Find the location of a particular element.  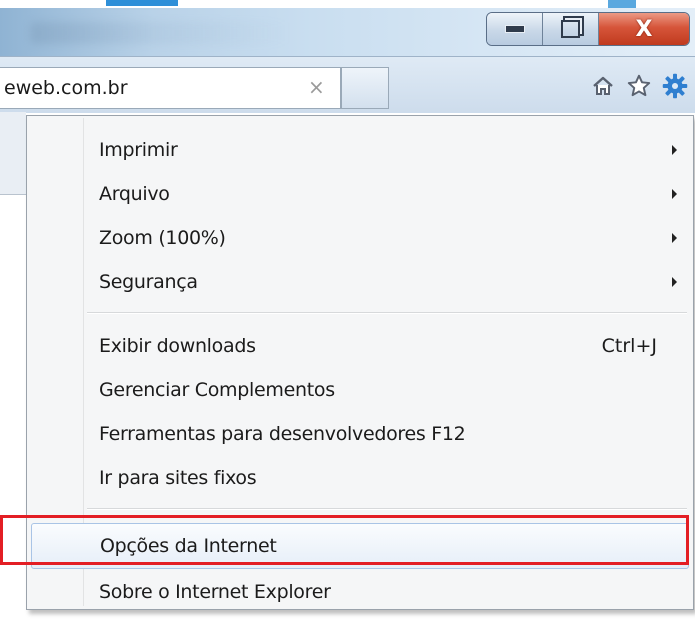

menu-item-seguranca: Segurança is located at coordinates (360, 282).